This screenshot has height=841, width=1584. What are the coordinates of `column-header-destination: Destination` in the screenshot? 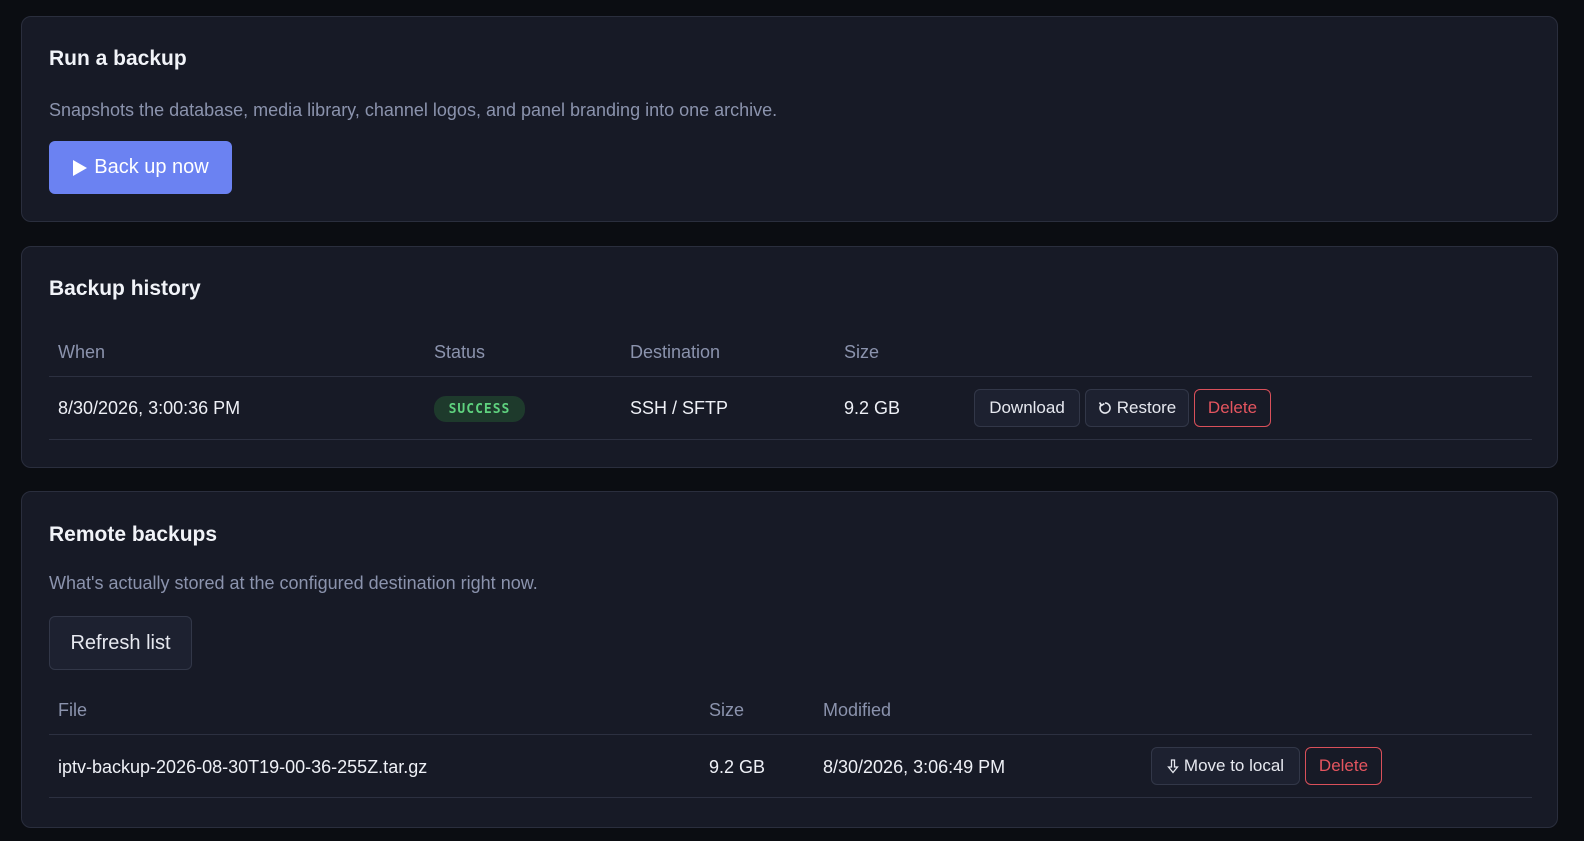 It's located at (675, 352).